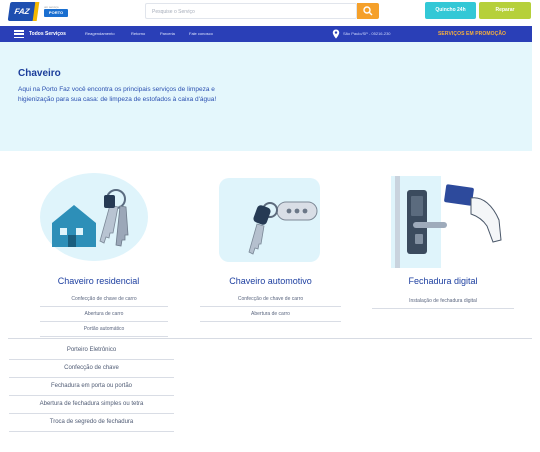 The width and height of the screenshot is (540, 452). Describe the element at coordinates (23, 11) in the screenshot. I see `faz-logo: FAZ` at that location.